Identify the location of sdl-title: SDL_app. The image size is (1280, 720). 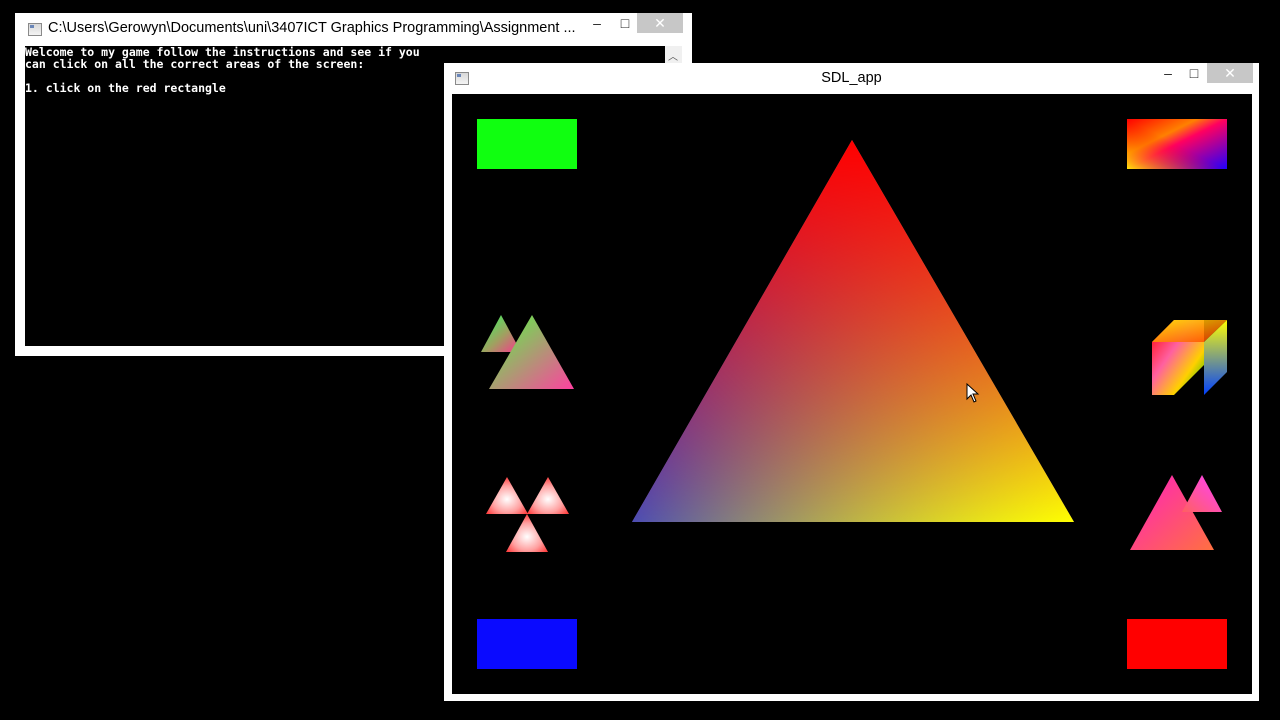
(851, 78).